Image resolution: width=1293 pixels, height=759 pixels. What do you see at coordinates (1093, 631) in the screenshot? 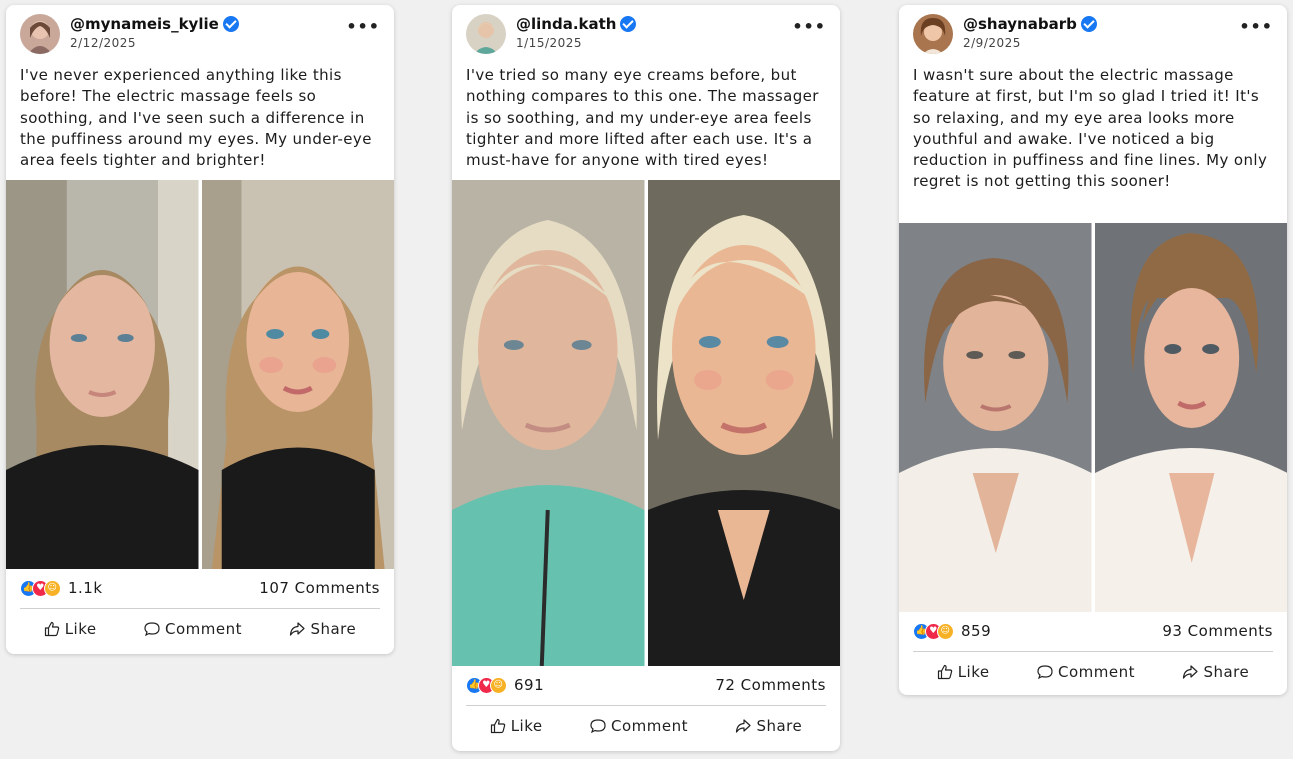
I see `post-stats: 👍 ♥ ☺ 859 93 Comments` at bounding box center [1093, 631].